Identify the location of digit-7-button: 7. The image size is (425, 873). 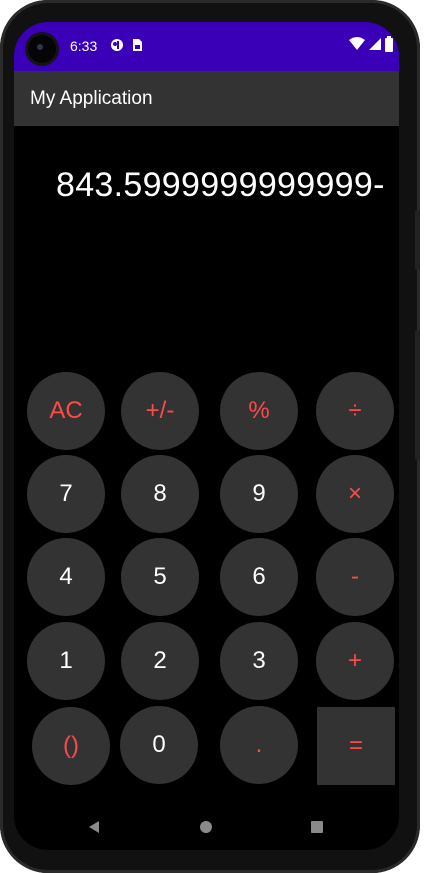
(66, 494).